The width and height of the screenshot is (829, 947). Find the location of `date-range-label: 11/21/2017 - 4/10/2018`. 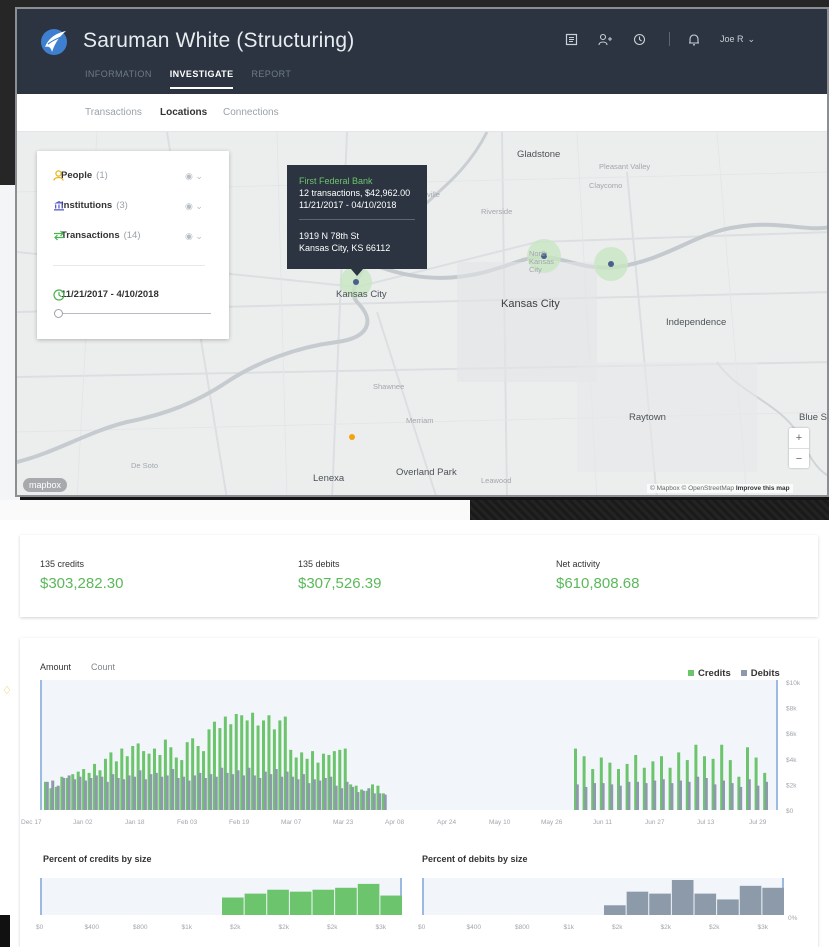

date-range-label: 11/21/2017 - 4/10/2018 is located at coordinates (110, 294).